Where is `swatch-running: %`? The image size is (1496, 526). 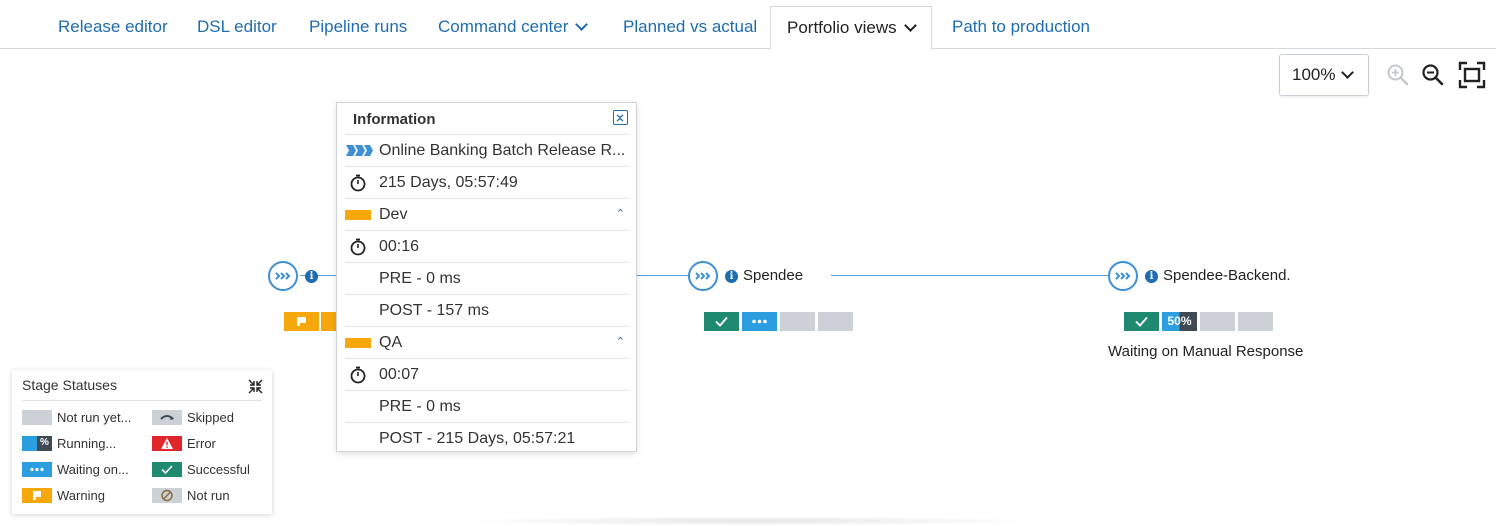 swatch-running: % is located at coordinates (37, 443).